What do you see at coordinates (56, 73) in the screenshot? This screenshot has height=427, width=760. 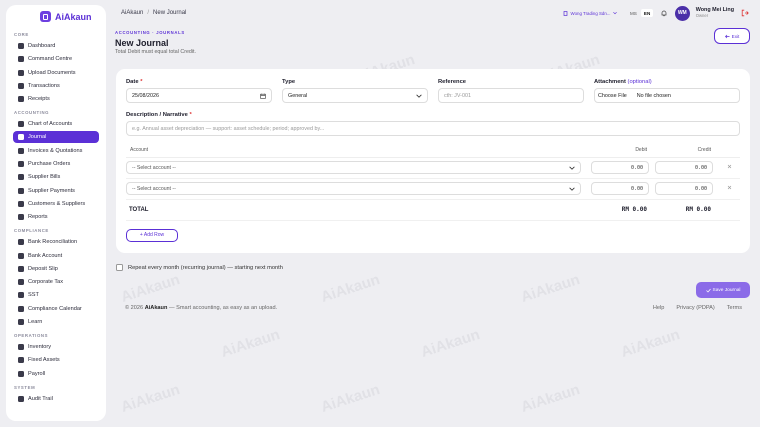 I see `sidebar-item-upload-documents: Upload Documents` at bounding box center [56, 73].